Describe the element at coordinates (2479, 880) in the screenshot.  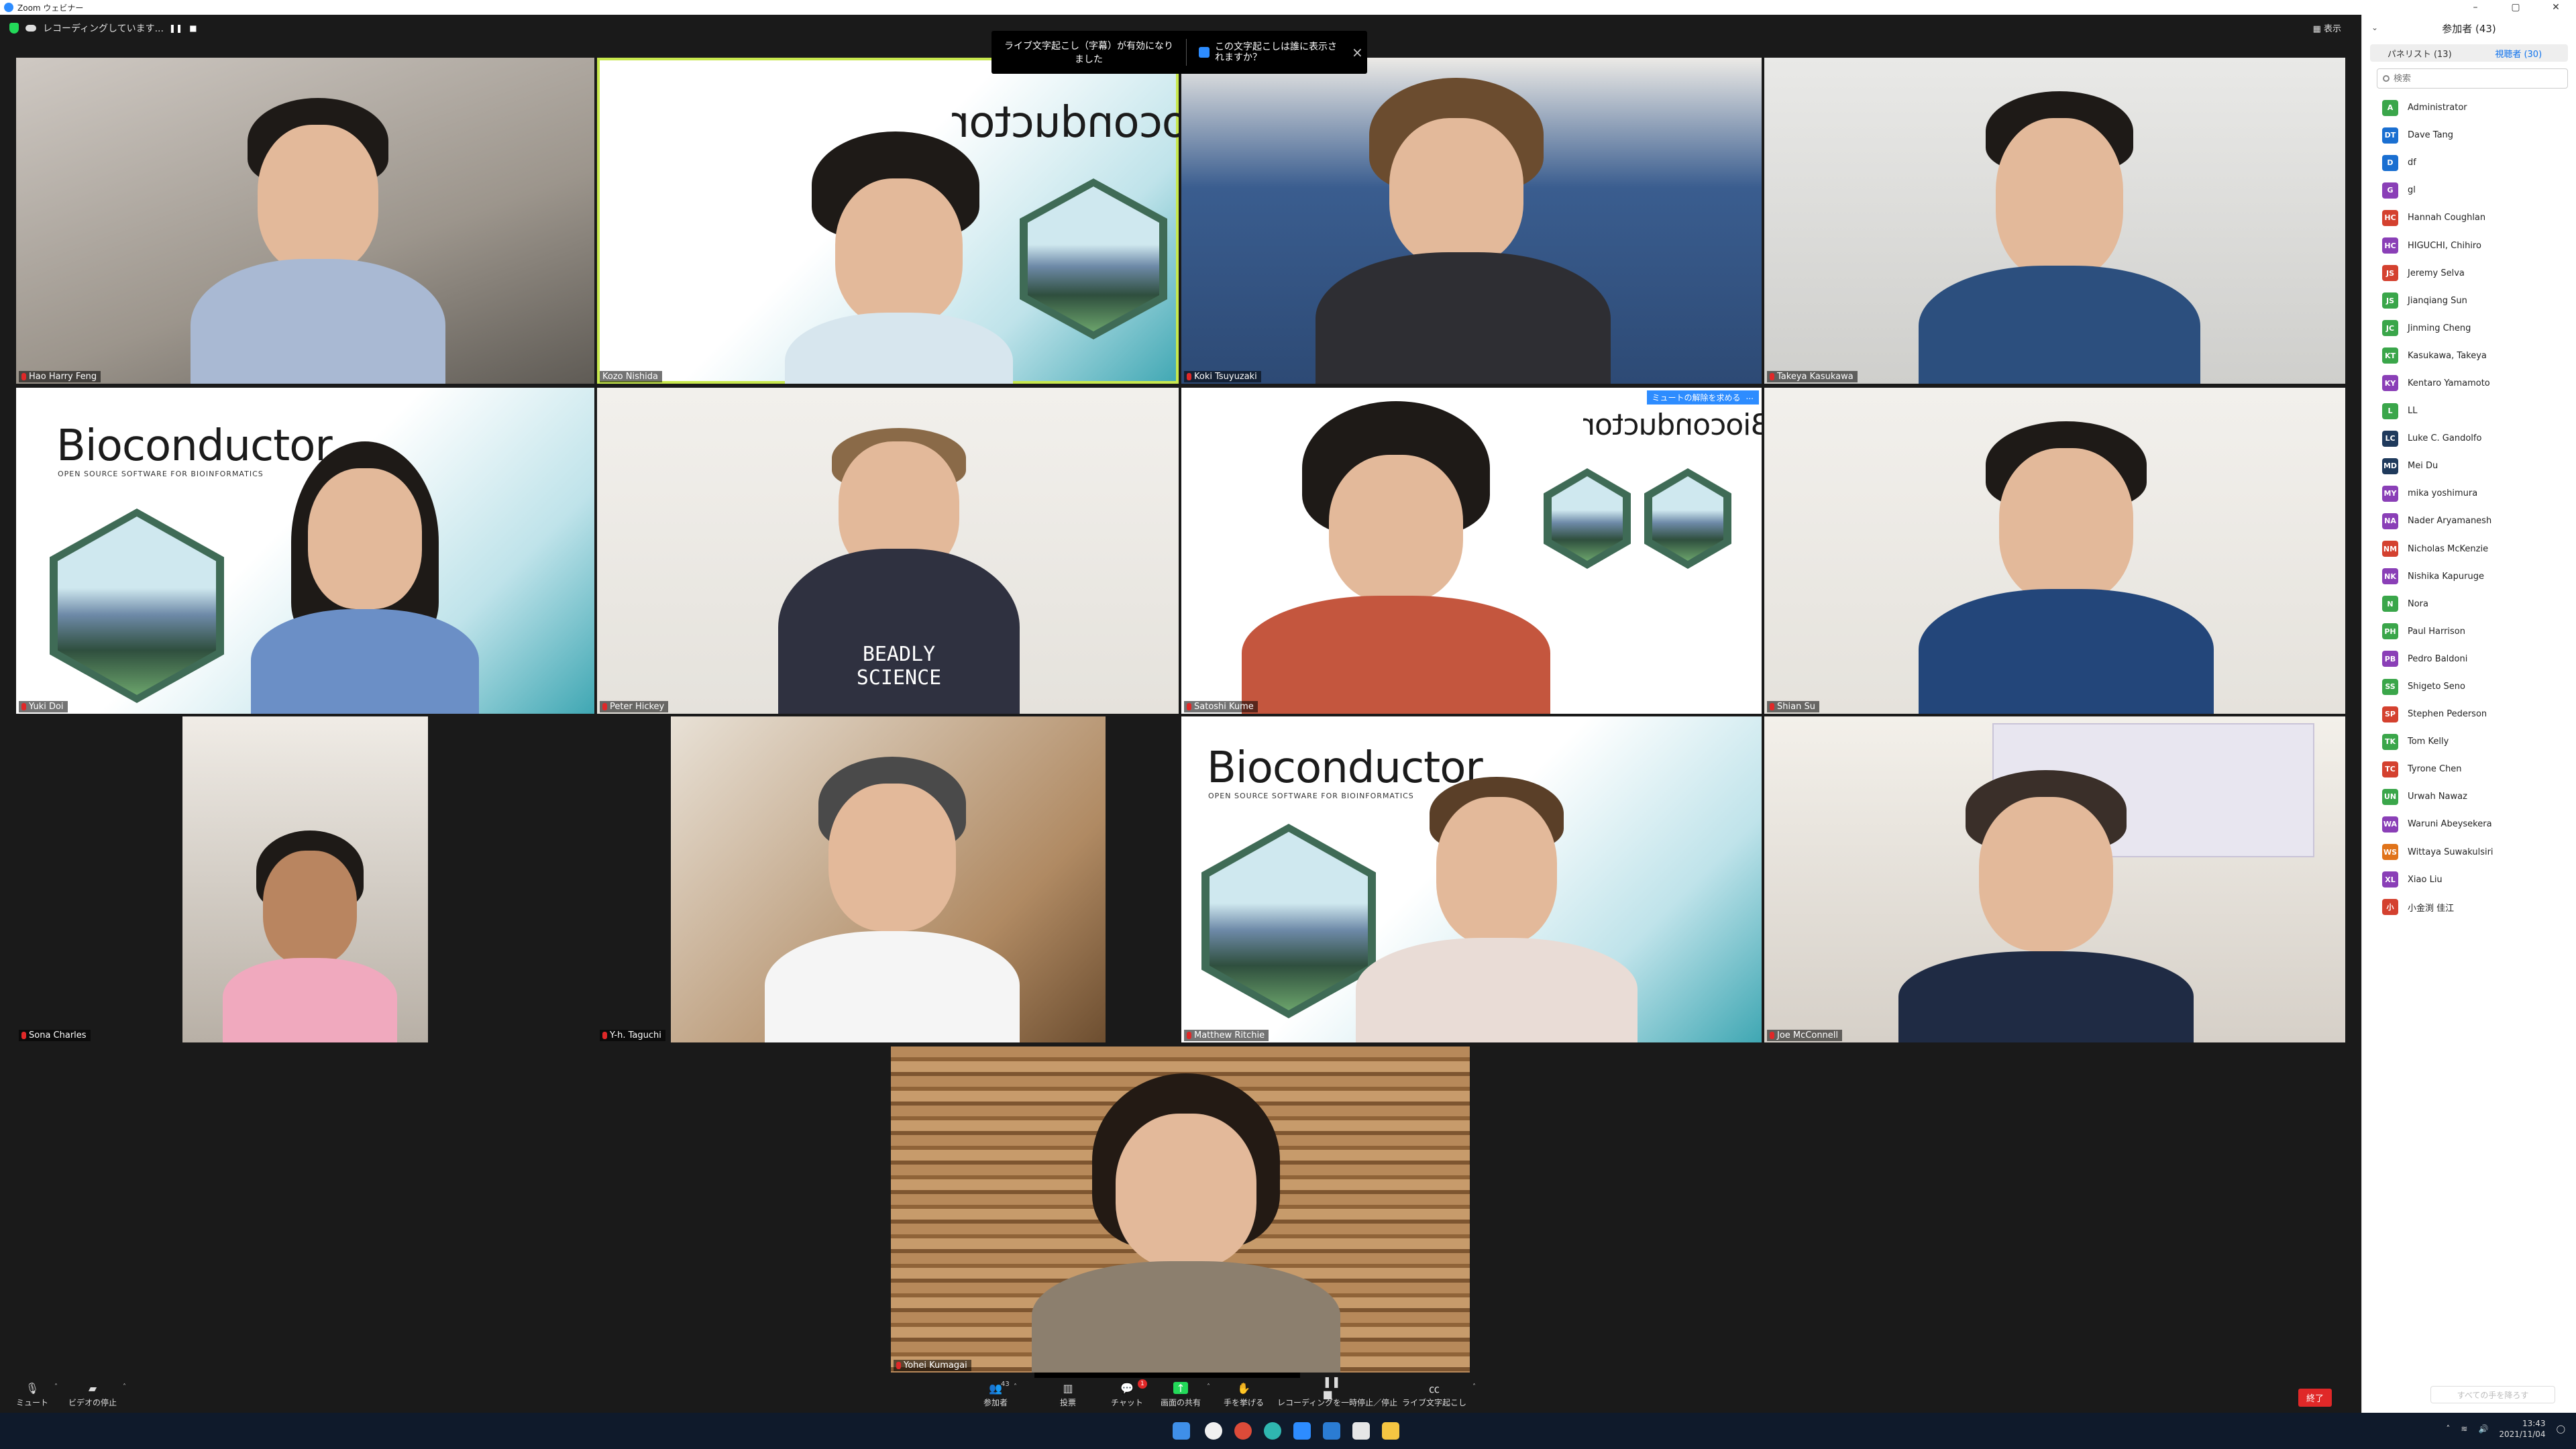
I see `list-item: XL Xiao Liu` at that location.